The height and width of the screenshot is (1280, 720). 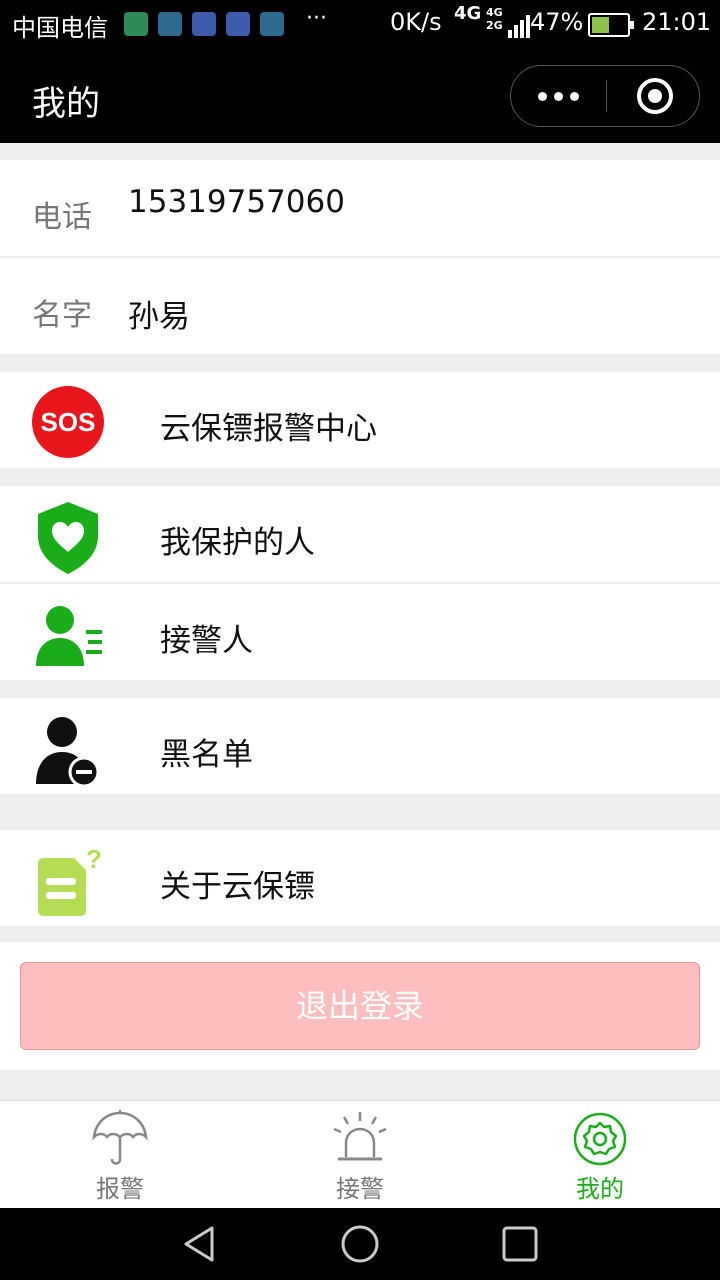 I want to click on gear-icon, so click(x=600, y=1139).